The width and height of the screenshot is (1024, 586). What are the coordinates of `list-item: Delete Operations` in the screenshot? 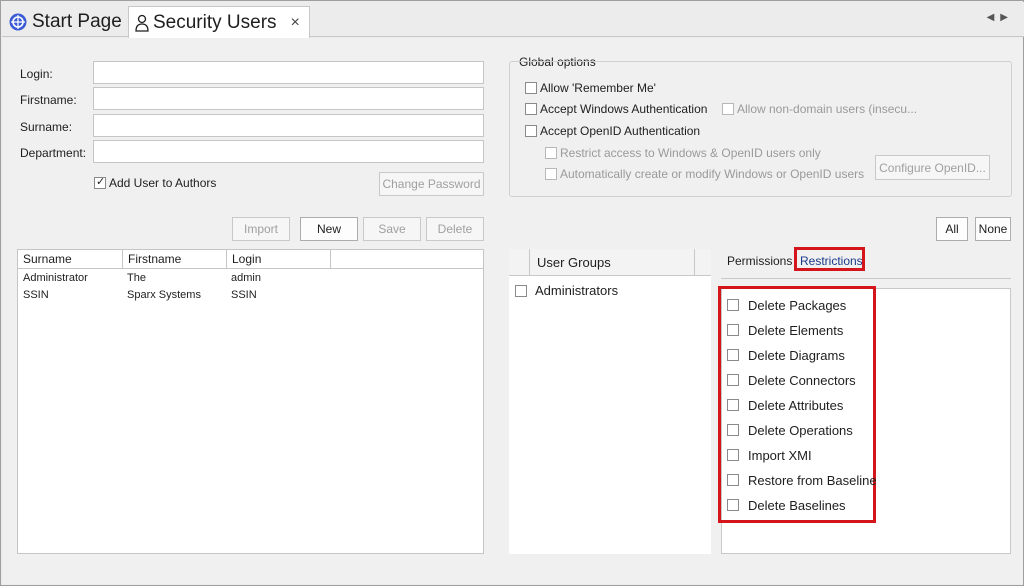 It's located at (790, 430).